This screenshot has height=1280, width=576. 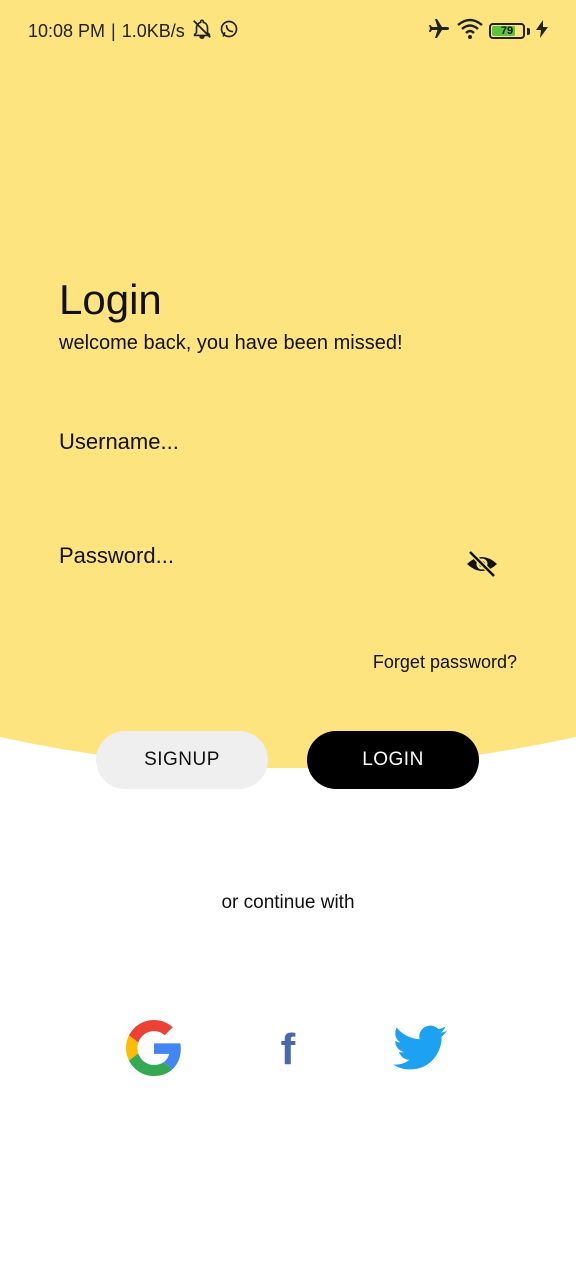 I want to click on password-input, so click(x=254, y=556).